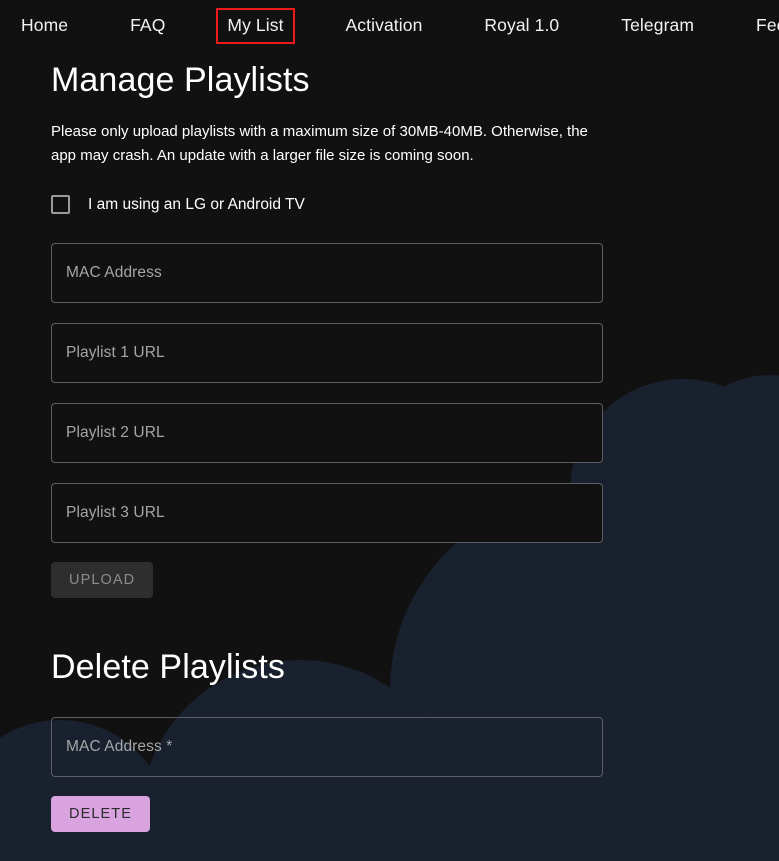  What do you see at coordinates (147, 26) in the screenshot?
I see `nav-item-faq: FAQ` at bounding box center [147, 26].